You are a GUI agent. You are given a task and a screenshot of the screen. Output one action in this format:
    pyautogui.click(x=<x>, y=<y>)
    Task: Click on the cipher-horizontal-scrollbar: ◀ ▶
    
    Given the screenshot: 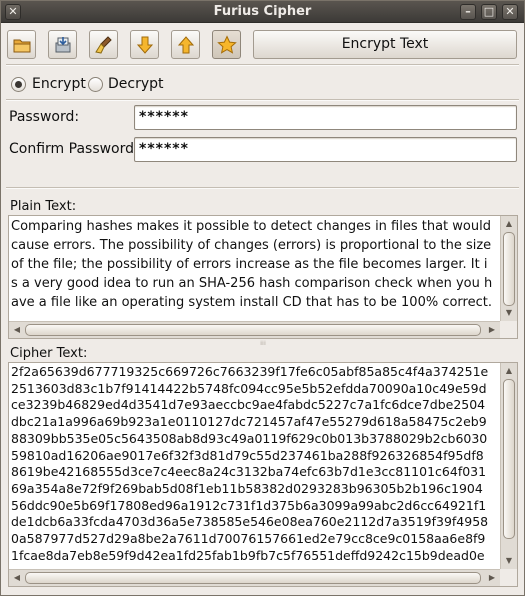 What is the action you would take?
    pyautogui.click(x=254, y=577)
    